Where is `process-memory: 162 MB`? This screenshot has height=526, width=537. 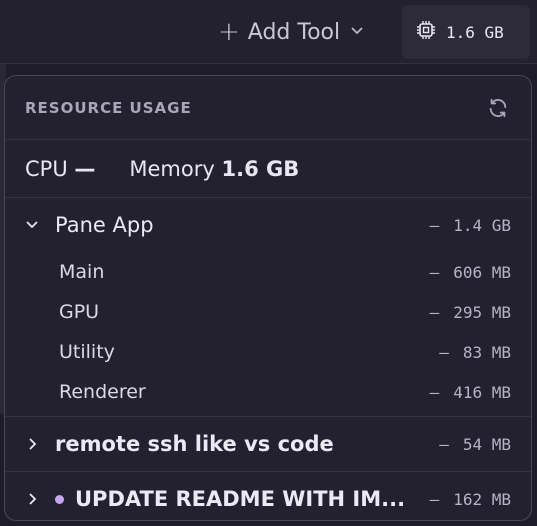
process-memory: 162 MB is located at coordinates (482, 499).